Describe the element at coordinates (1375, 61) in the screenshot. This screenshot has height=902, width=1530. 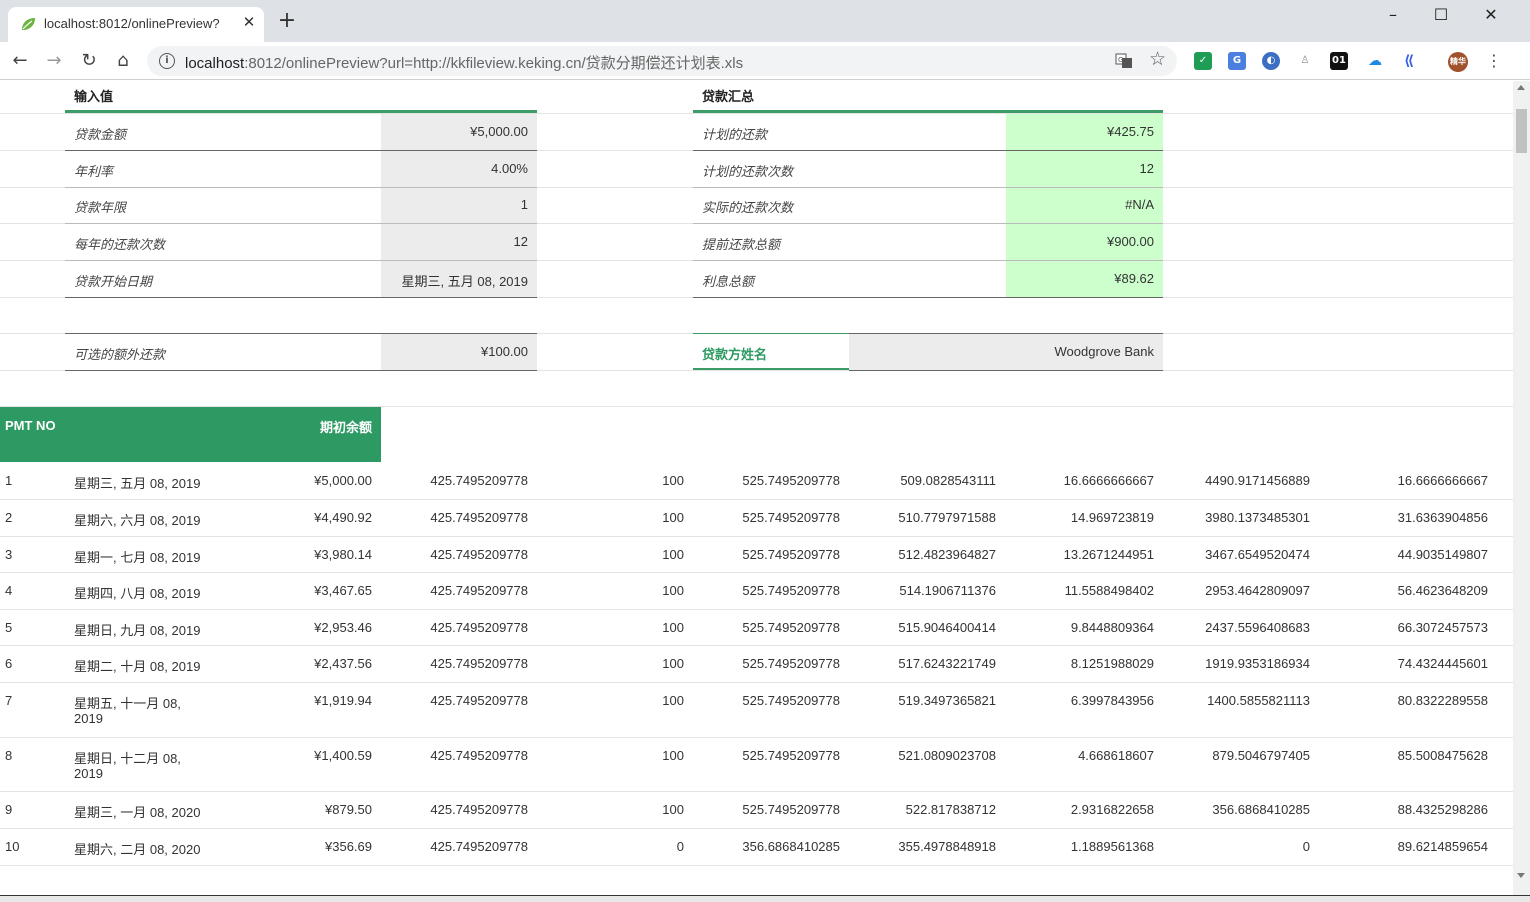
I see `cloud-extension-icon: ☁` at that location.